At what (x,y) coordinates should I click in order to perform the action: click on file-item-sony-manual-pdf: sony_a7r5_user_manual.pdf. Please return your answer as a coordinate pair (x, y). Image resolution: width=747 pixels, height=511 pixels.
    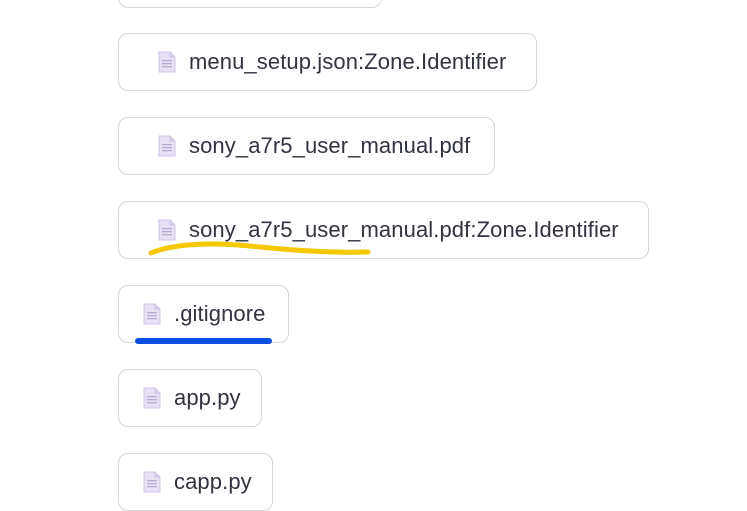
    Looking at the image, I should click on (306, 146).